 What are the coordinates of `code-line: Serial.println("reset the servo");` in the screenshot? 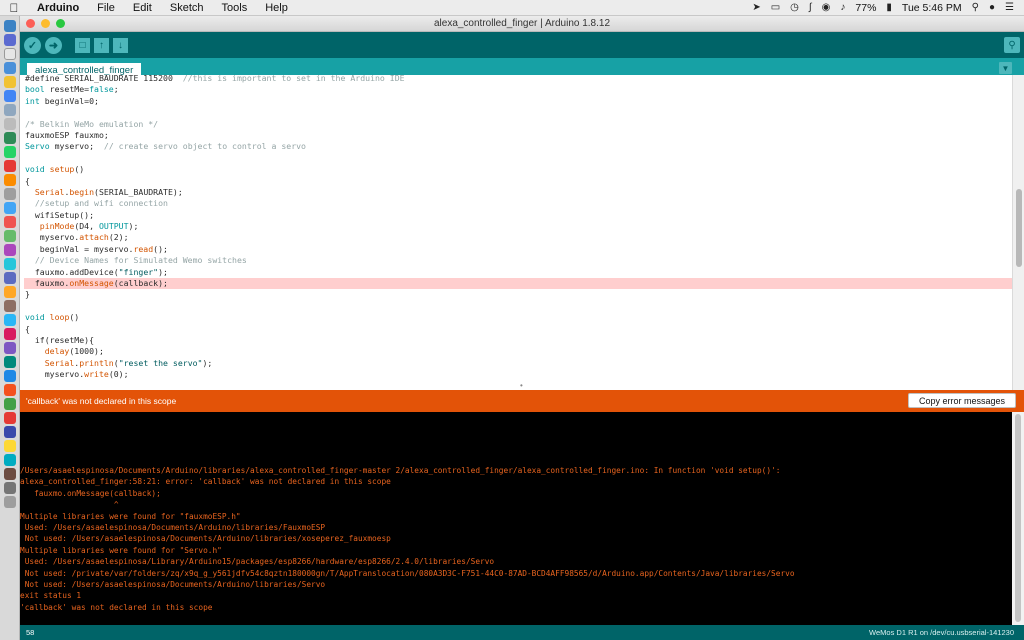 It's located at (518, 363).